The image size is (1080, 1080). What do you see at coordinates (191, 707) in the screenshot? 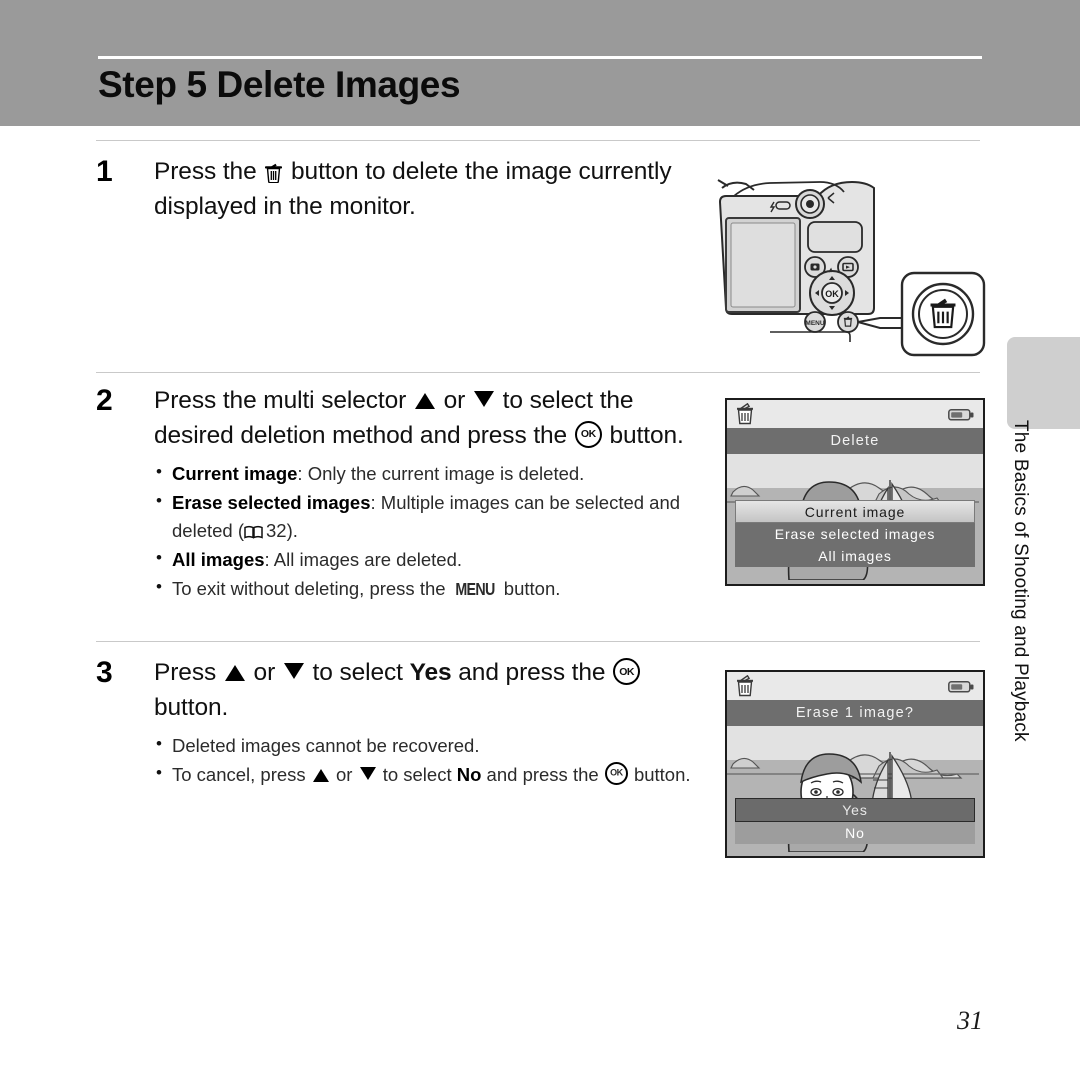
I see `step-3-text-d: button.` at bounding box center [191, 707].